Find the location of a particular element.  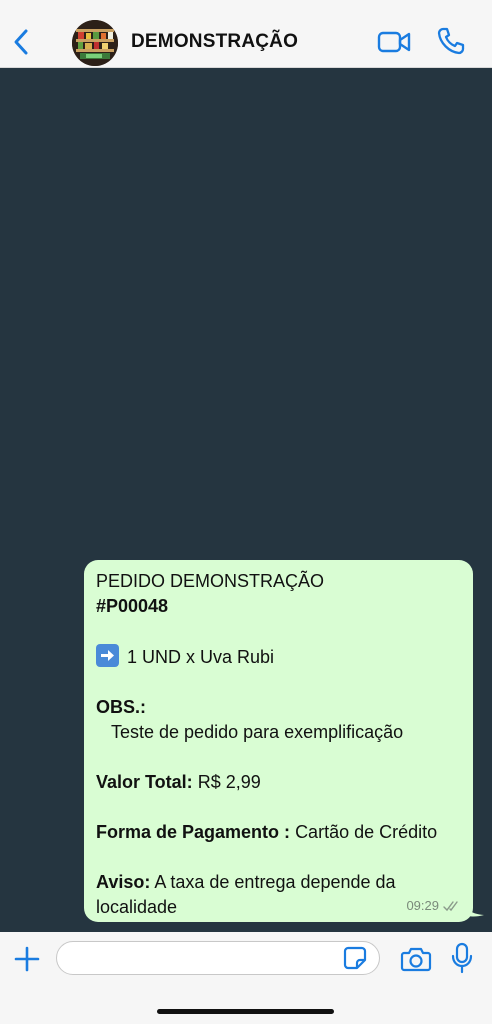

obs-label: OBS.: is located at coordinates (121, 707).